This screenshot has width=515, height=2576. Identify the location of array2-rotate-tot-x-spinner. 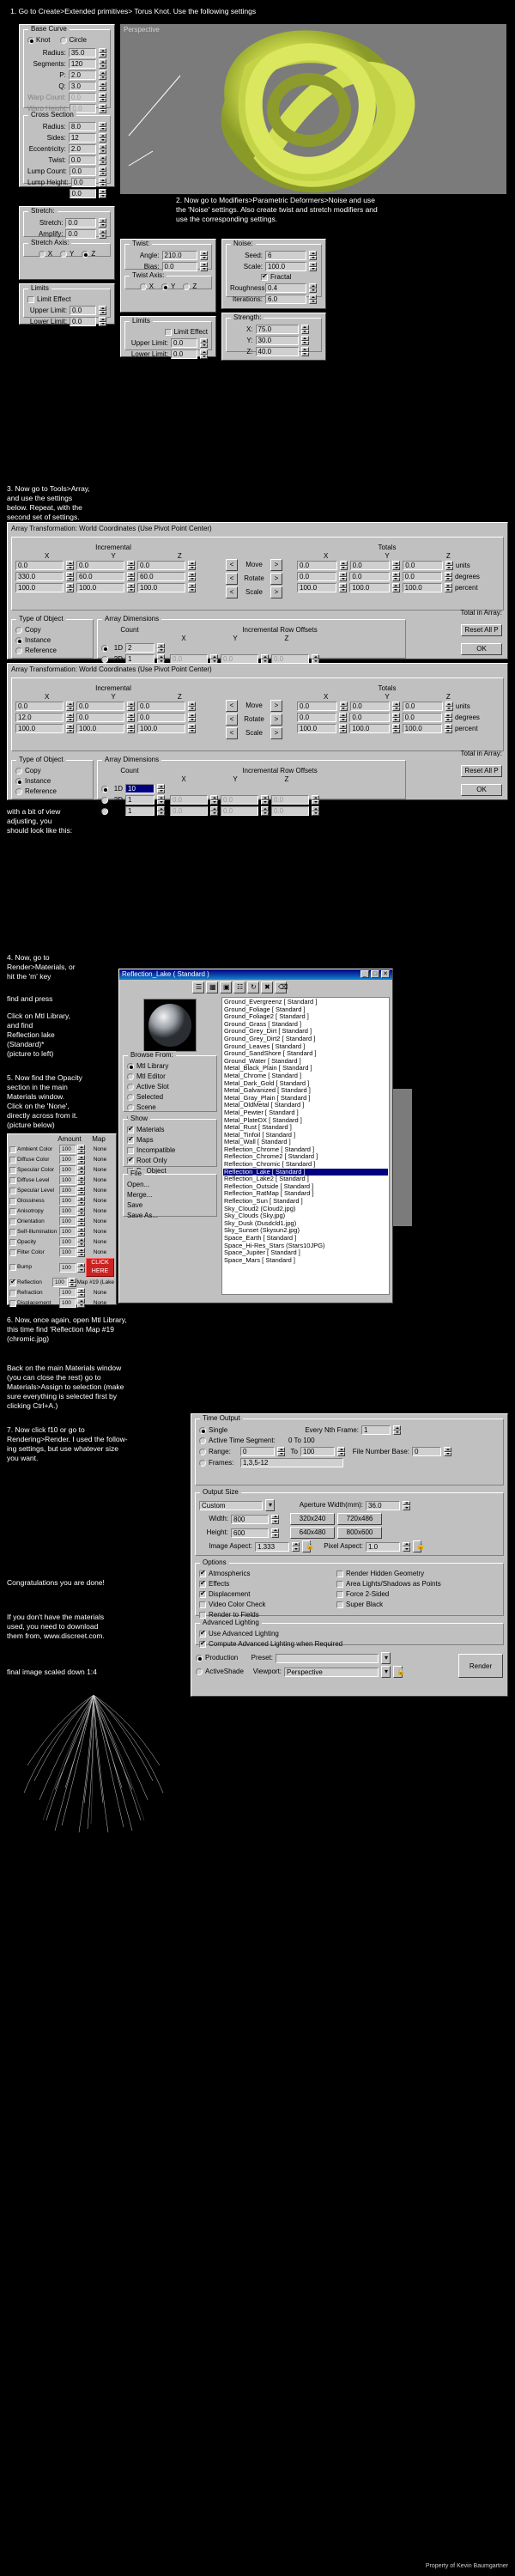
(343, 717).